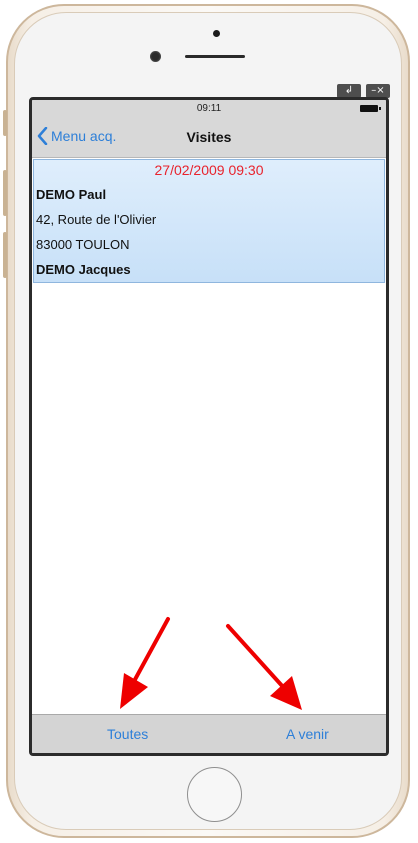 This screenshot has width=418, height=843. What do you see at coordinates (83, 269) in the screenshot?
I see `visit-contact: DEMO Jacques` at bounding box center [83, 269].